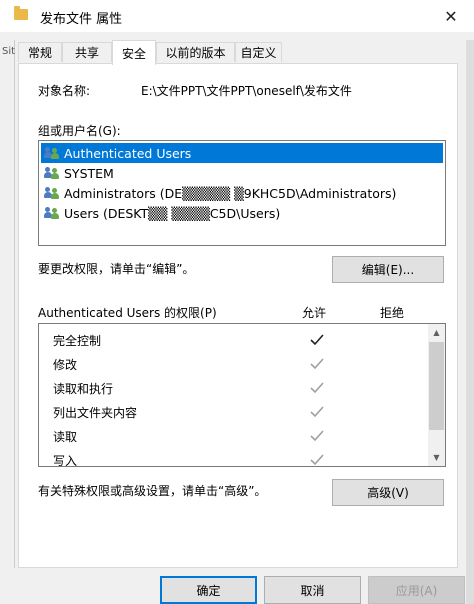  Describe the element at coordinates (470, 322) in the screenshot. I see `background-window-edge-right` at that location.